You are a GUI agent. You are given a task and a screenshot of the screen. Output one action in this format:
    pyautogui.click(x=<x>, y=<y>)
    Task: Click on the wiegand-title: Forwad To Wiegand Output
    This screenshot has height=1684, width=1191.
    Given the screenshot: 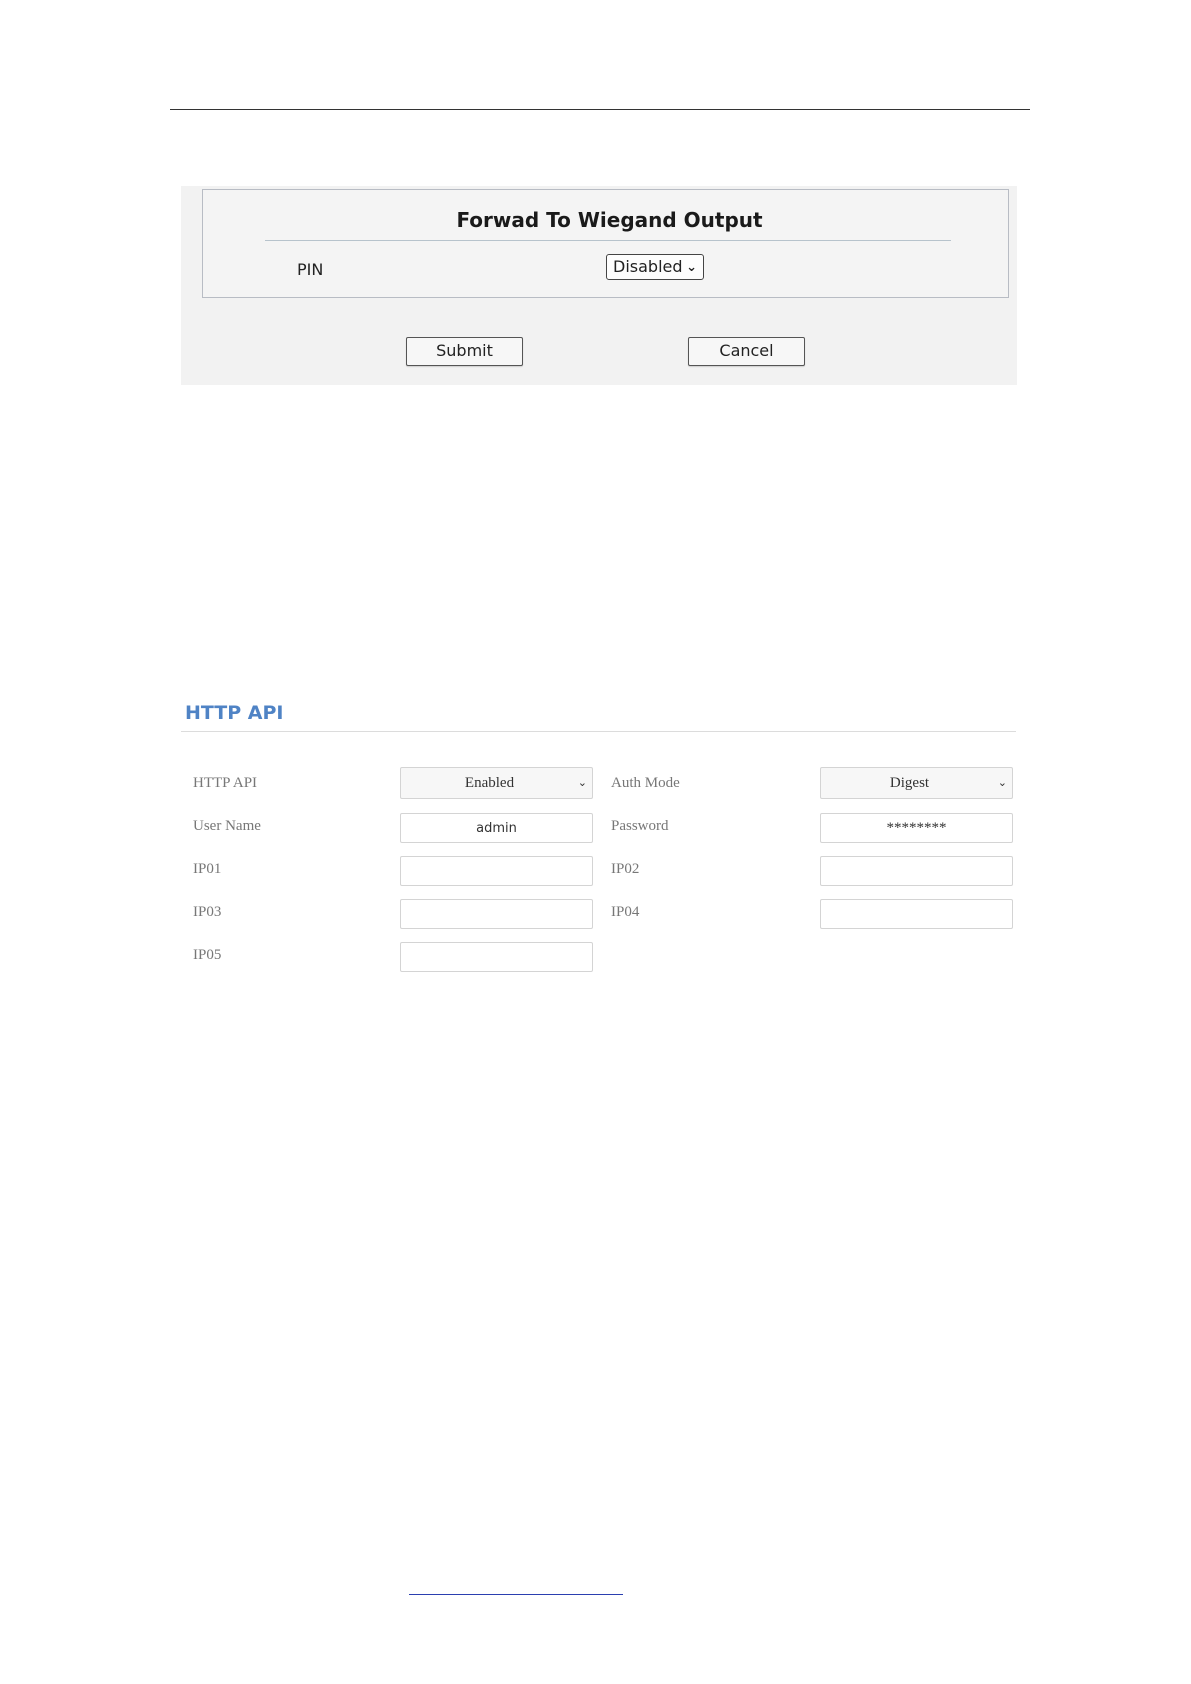 What is the action you would take?
    pyautogui.click(x=609, y=220)
    